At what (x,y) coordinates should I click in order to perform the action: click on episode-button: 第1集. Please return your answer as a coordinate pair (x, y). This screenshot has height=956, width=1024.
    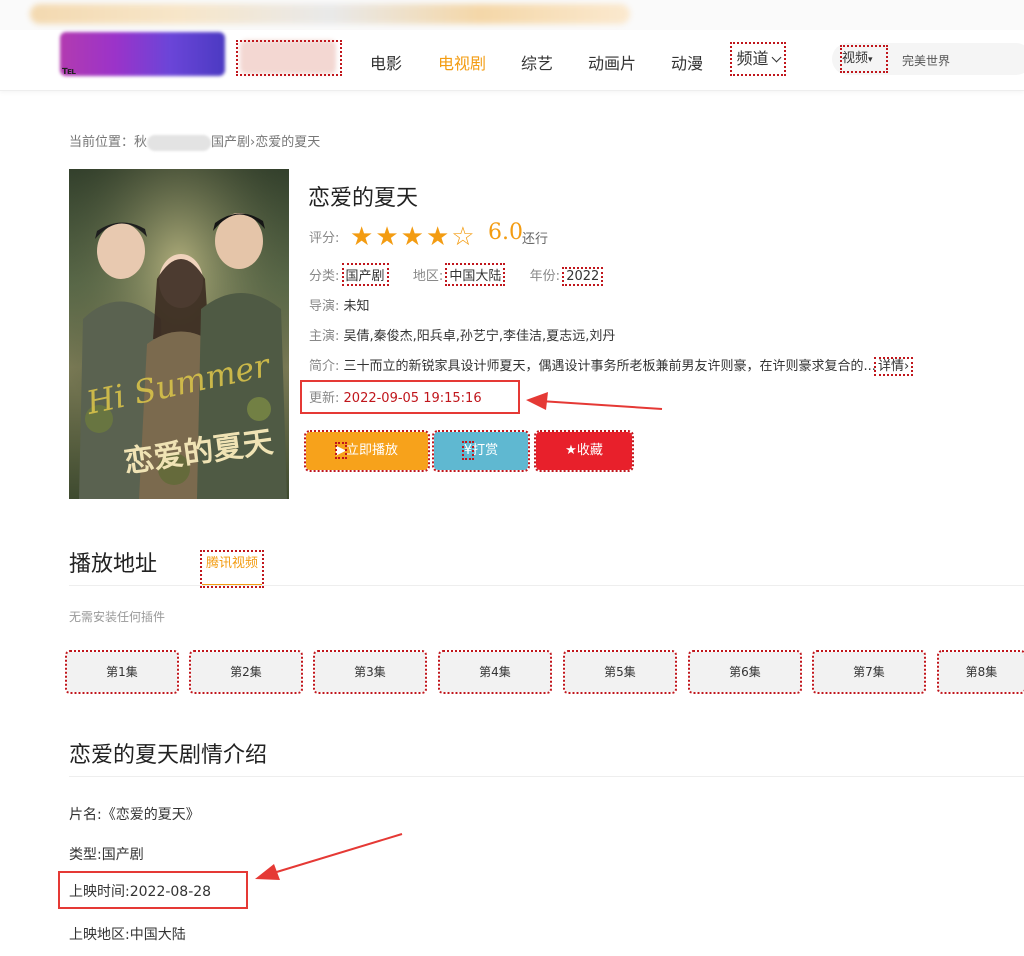
    Looking at the image, I should click on (122, 672).